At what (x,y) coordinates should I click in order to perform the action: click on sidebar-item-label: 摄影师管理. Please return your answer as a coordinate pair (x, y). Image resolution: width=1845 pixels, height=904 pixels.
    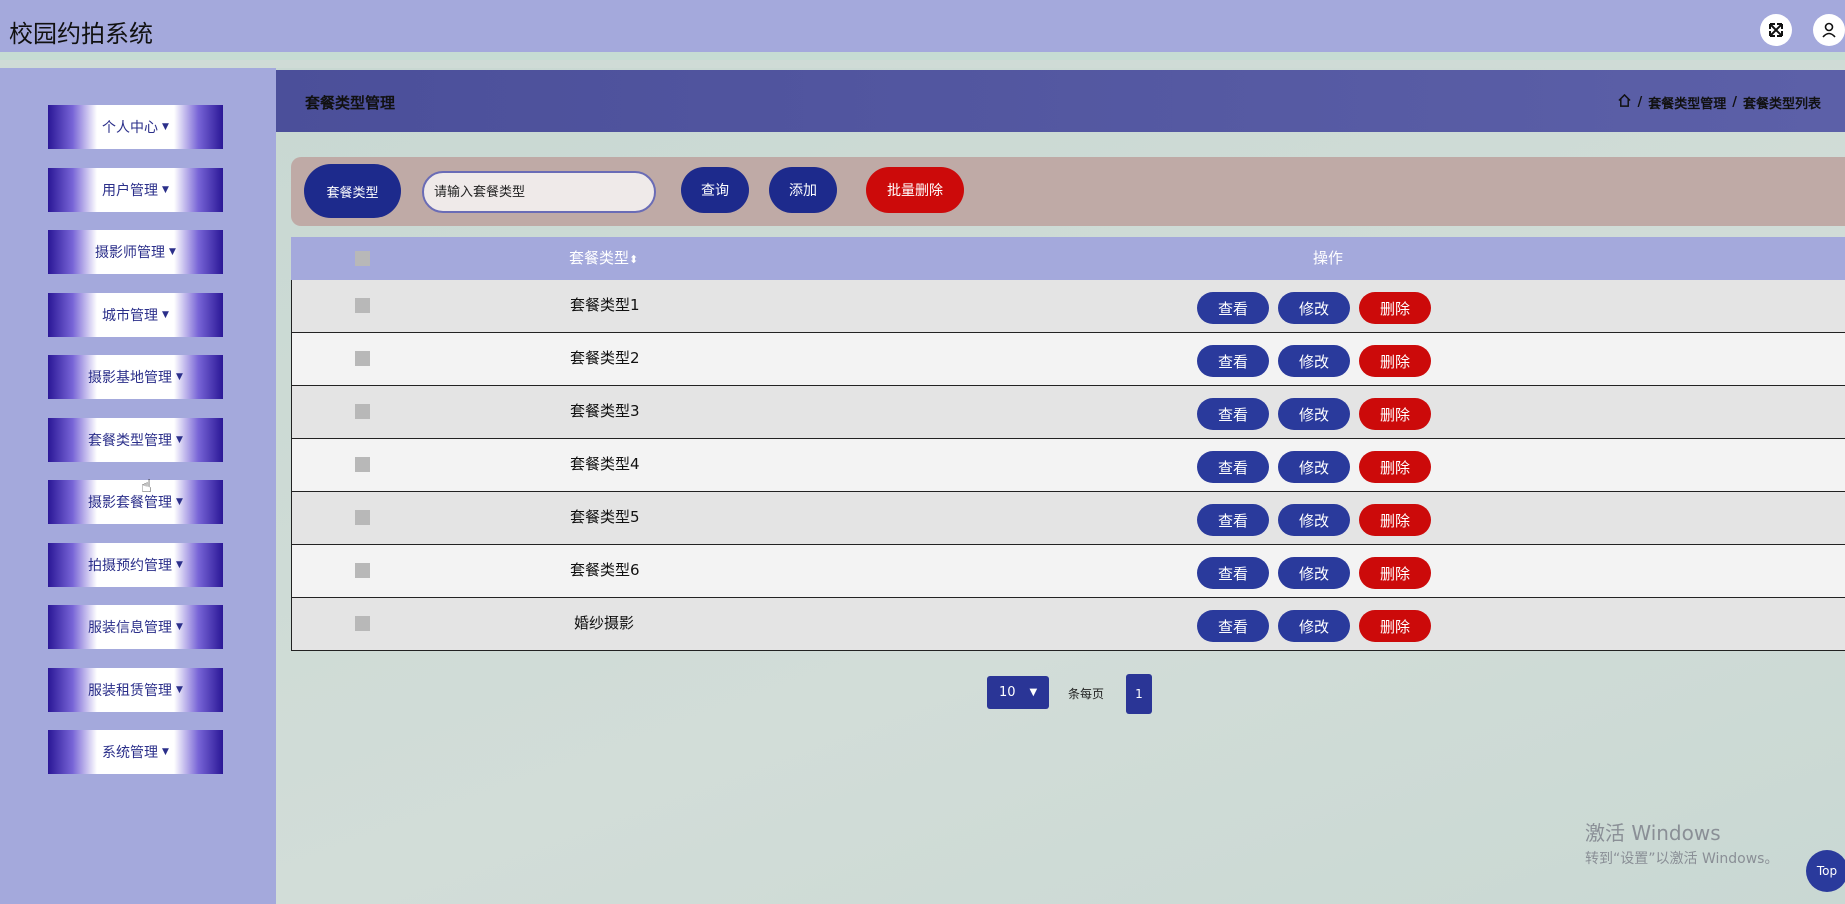
    Looking at the image, I should click on (130, 253).